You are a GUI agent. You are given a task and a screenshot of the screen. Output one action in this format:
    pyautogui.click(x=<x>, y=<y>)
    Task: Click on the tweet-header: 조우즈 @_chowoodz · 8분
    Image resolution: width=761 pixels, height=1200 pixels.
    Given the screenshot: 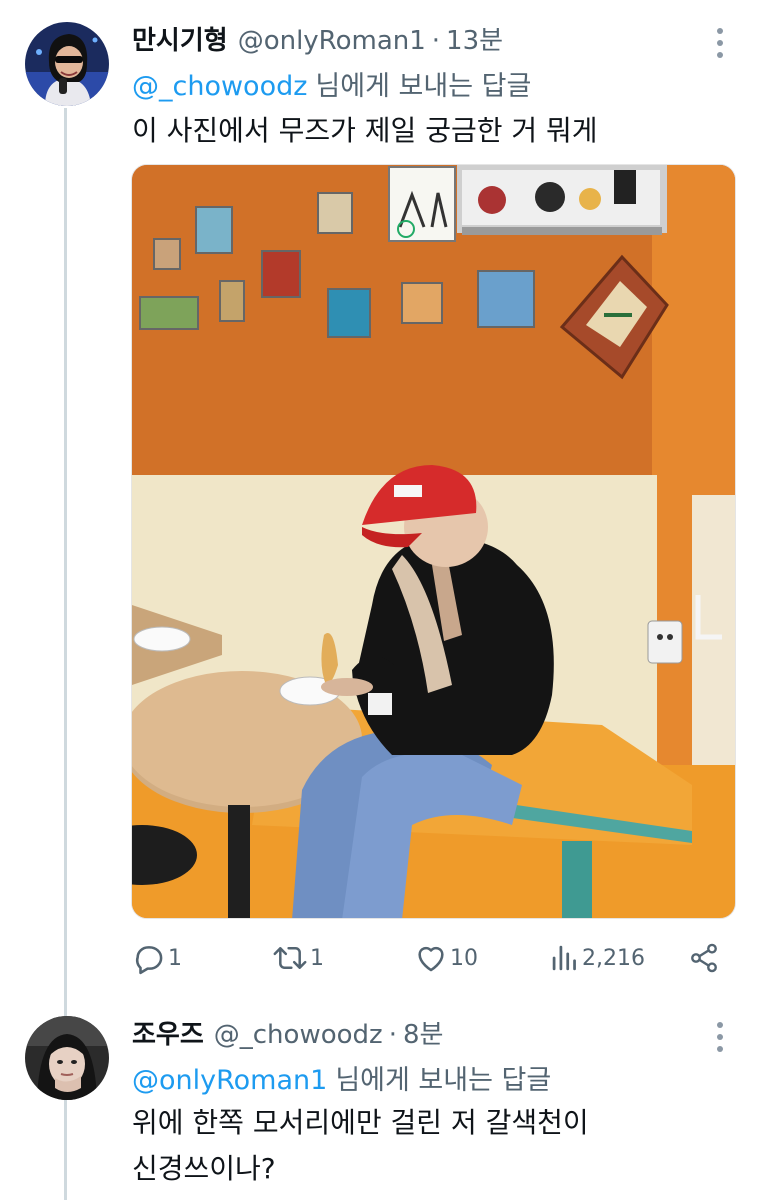 What is the action you would take?
    pyautogui.click(x=287, y=1032)
    